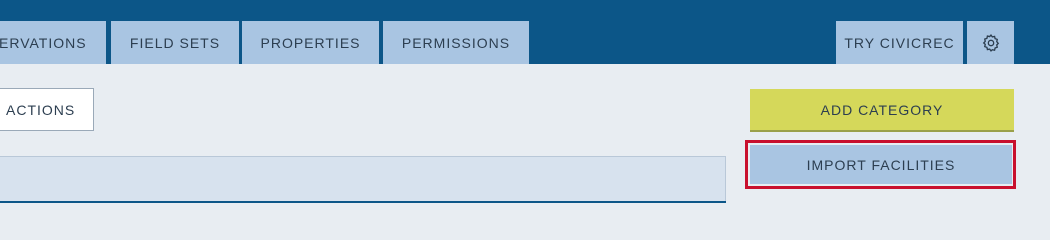  I want to click on settings-button, so click(990, 42).